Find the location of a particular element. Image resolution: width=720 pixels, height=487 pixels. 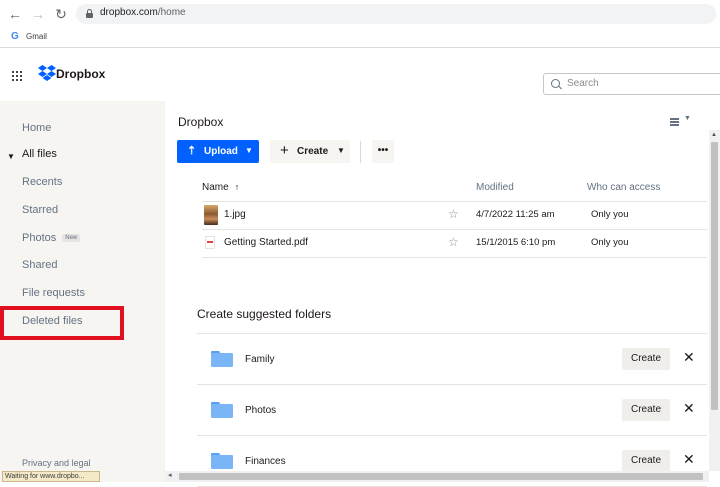

sidebar-item-shared: Shared is located at coordinates (39, 265).